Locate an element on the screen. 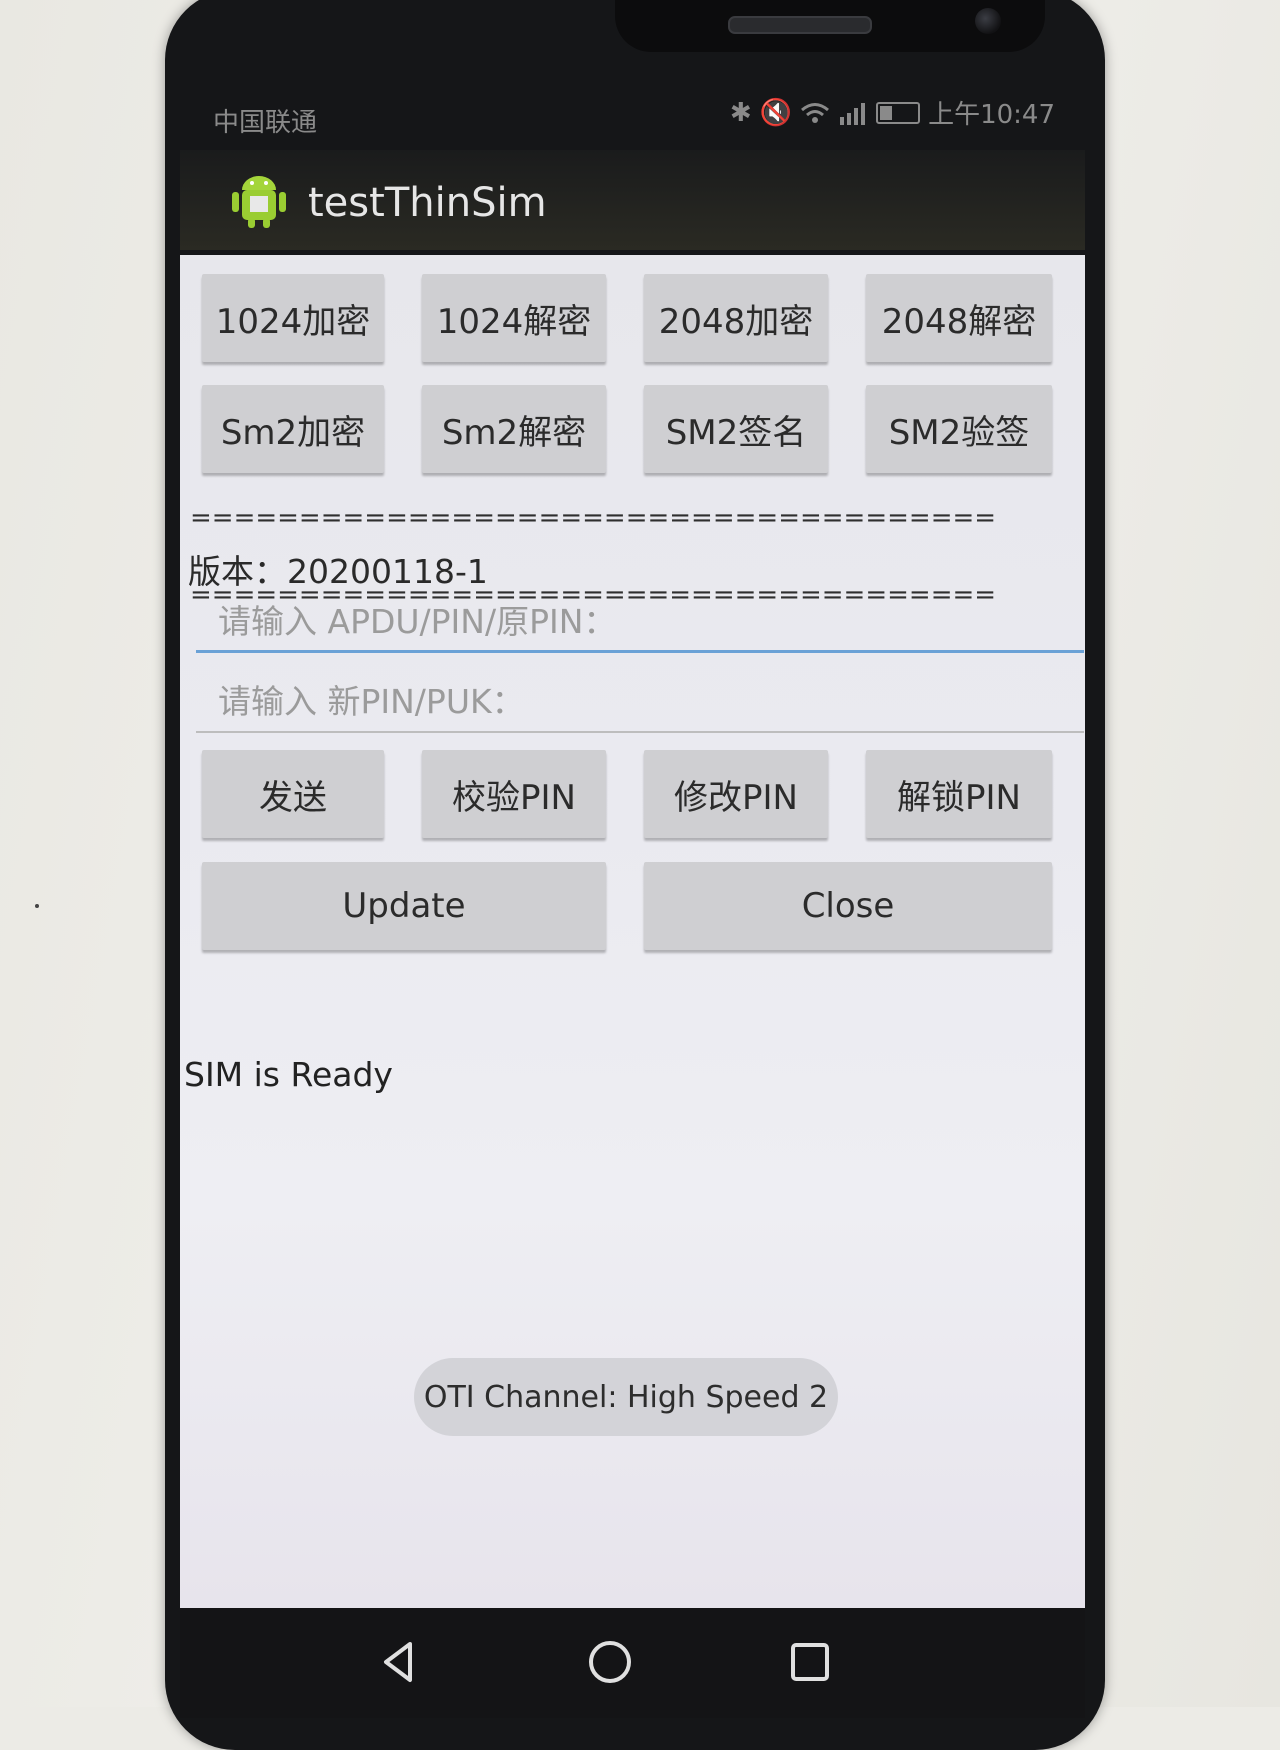  new-pin-input-placeholder: 请输入 新PIN/PUK： is located at coordinates (371, 701).